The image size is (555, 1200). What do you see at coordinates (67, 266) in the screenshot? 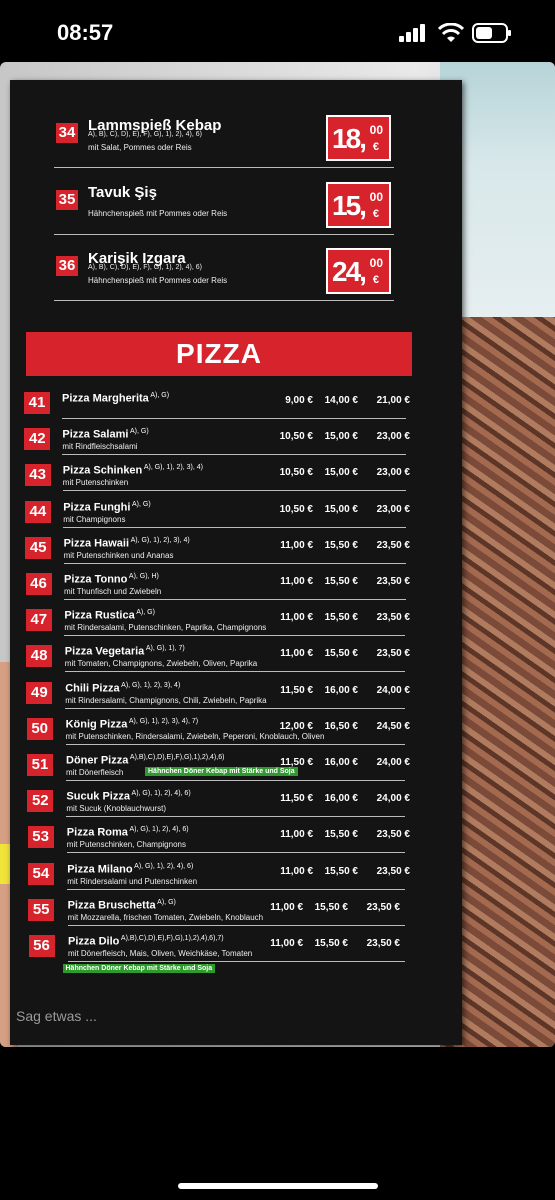
I see `item-number: 36` at bounding box center [67, 266].